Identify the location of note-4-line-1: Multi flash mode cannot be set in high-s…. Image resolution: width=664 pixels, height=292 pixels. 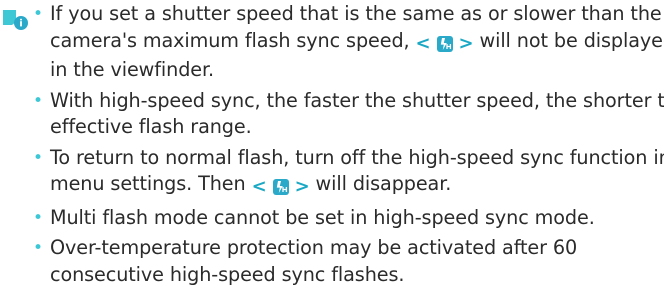
(322, 217).